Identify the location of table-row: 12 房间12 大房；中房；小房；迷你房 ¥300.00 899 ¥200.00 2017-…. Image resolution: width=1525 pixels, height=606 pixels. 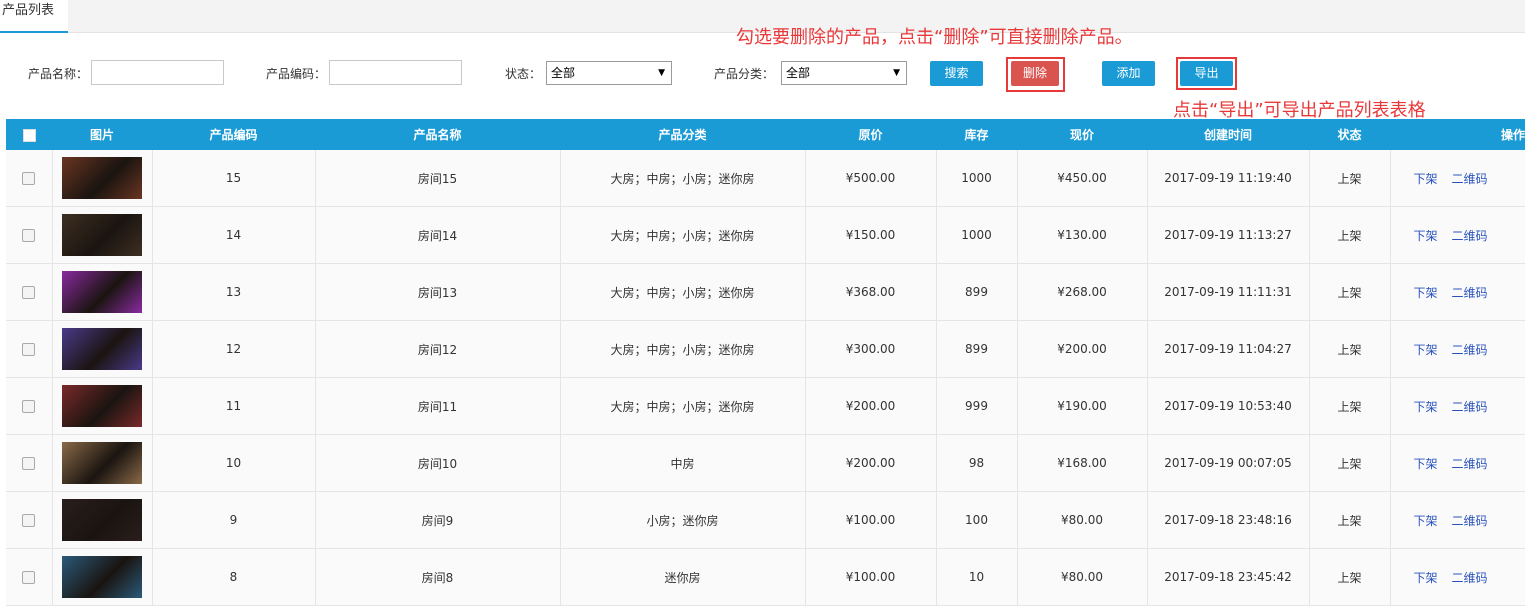
(765, 349).